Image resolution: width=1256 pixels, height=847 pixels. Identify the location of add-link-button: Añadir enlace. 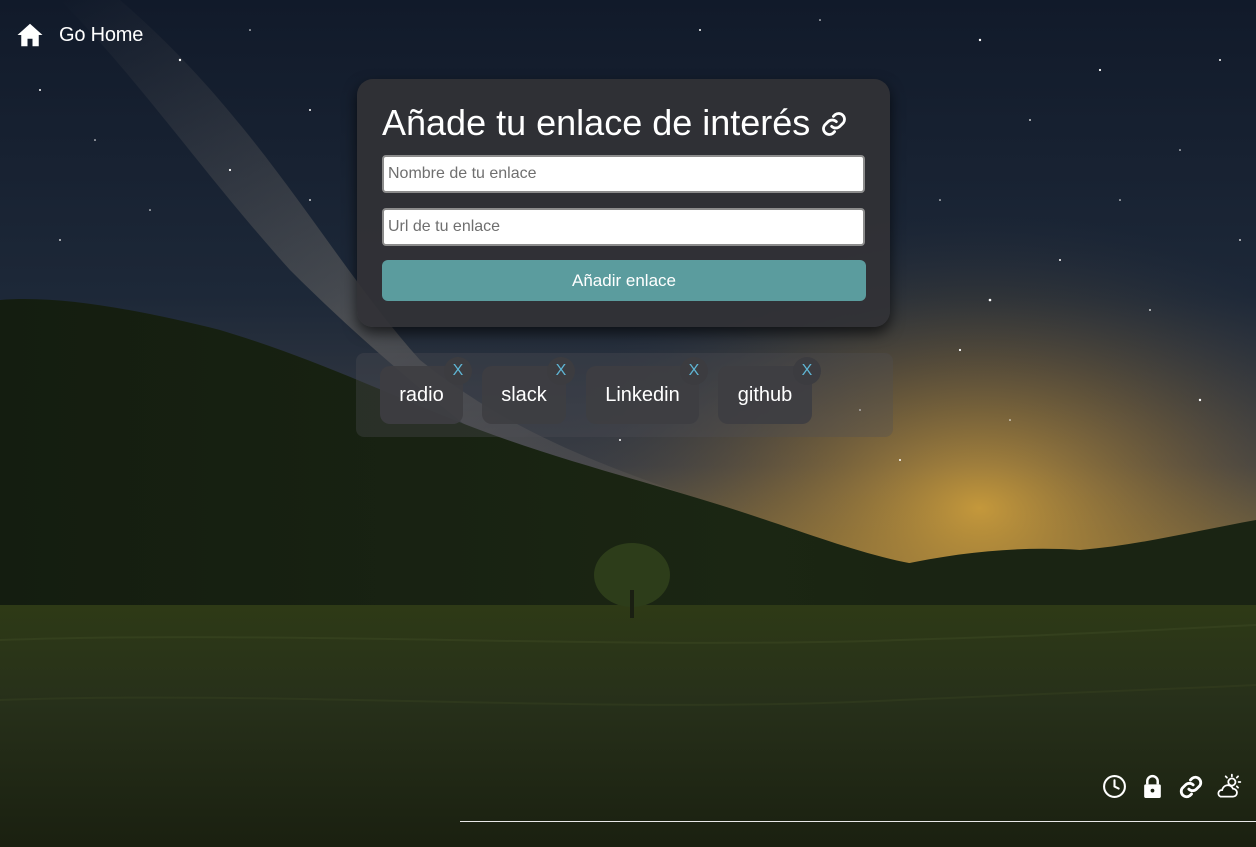
(624, 280).